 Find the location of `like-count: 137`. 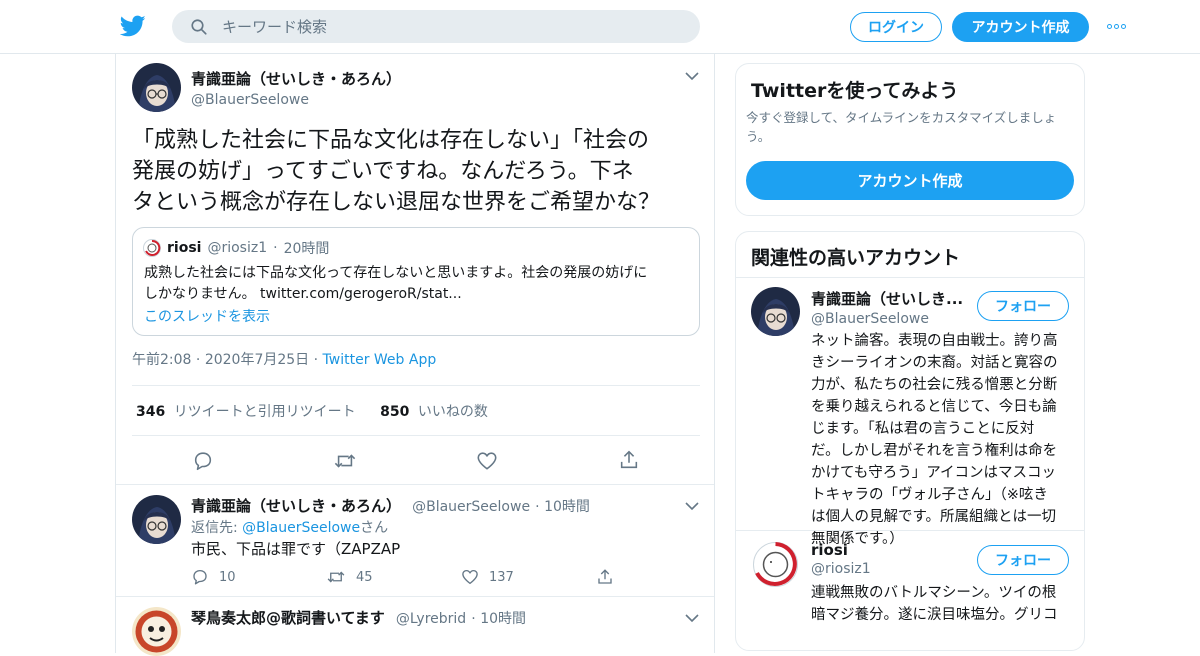

like-count: 137 is located at coordinates (501, 577).